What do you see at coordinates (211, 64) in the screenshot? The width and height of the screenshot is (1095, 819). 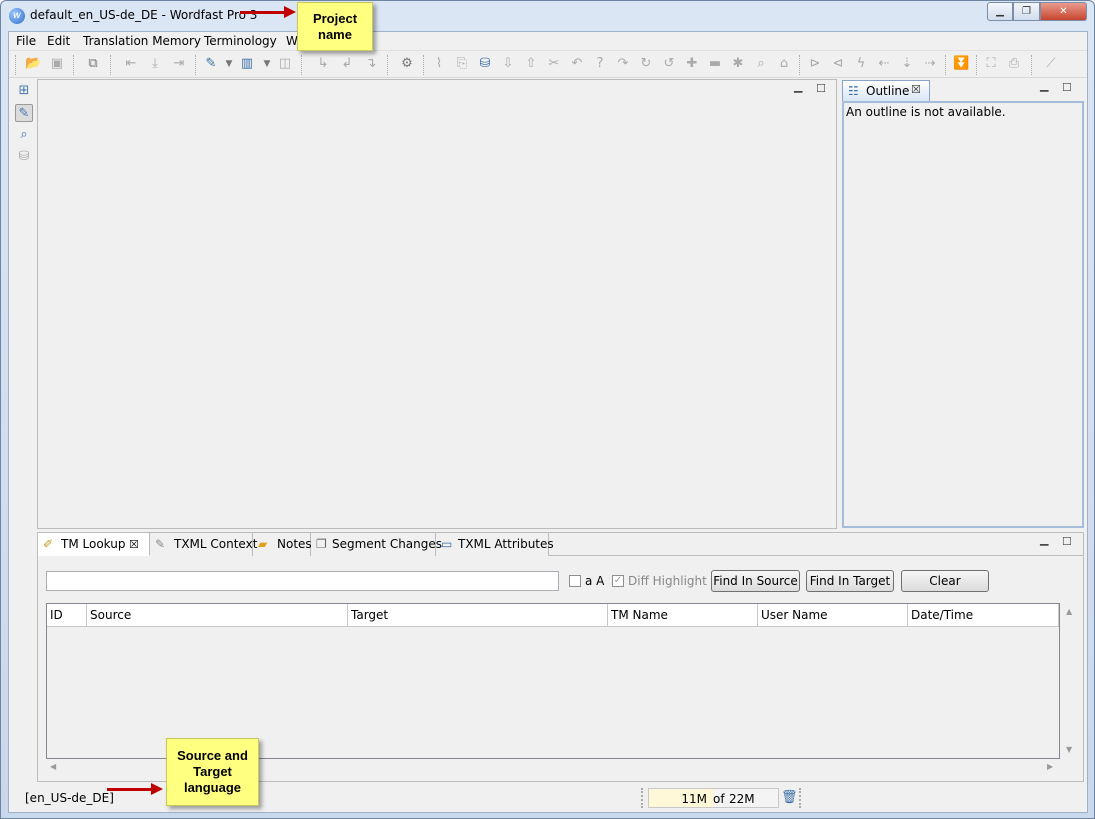 I see `edit-document-icon: ✎` at bounding box center [211, 64].